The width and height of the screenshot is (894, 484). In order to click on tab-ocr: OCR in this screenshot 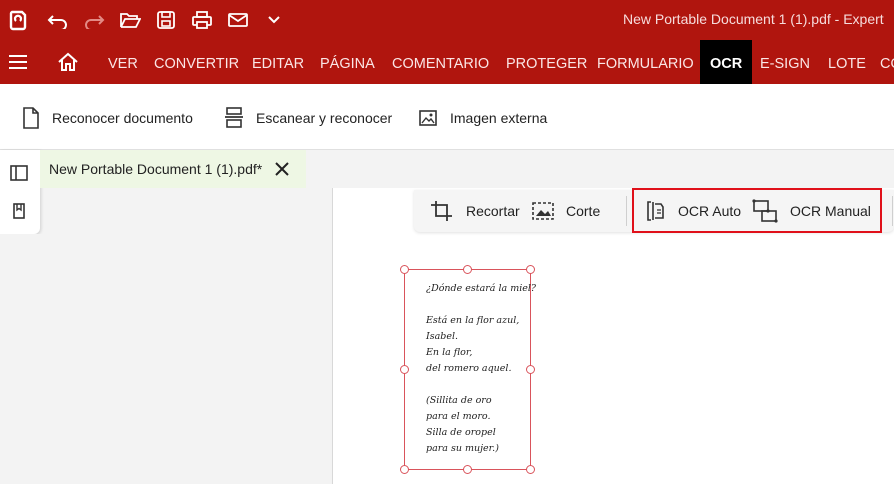, I will do `click(726, 62)`.